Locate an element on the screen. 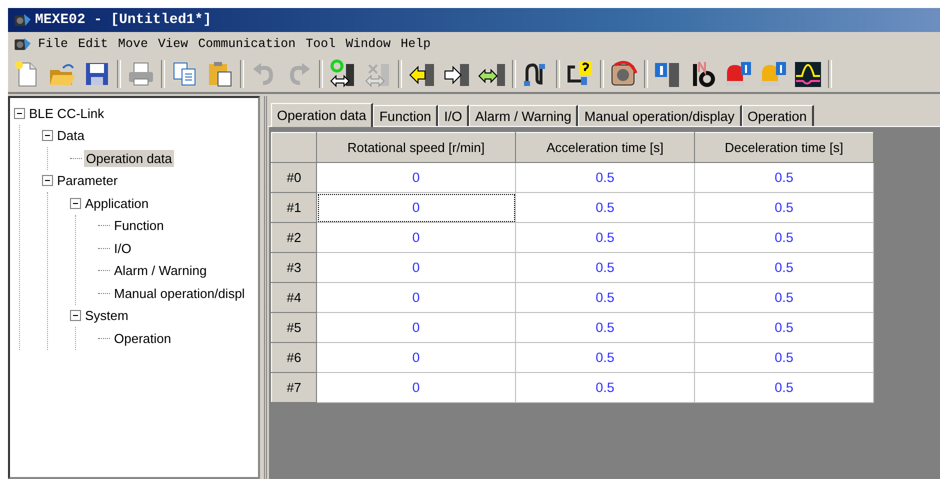 The width and height of the screenshot is (940, 479). menu-item: Tool is located at coordinates (321, 44).